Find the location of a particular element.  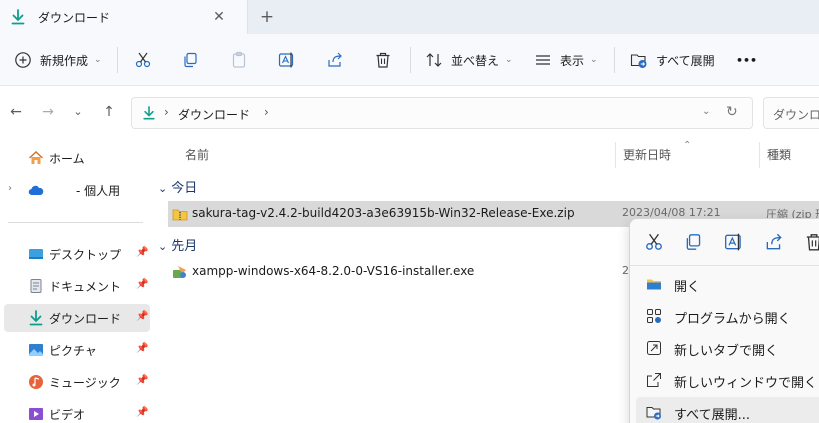

sidebar-item-videos: ビデオ 📌 is located at coordinates (77, 411).